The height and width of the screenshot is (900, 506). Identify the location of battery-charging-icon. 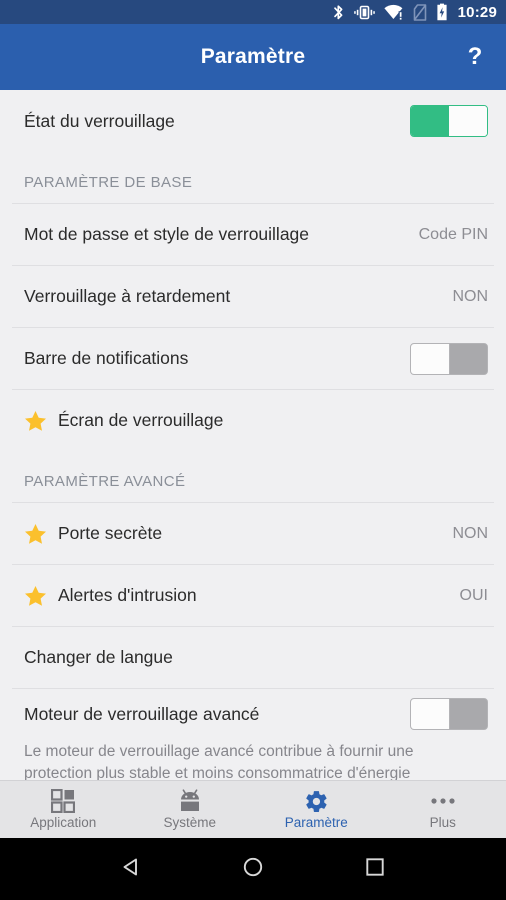
(442, 12).